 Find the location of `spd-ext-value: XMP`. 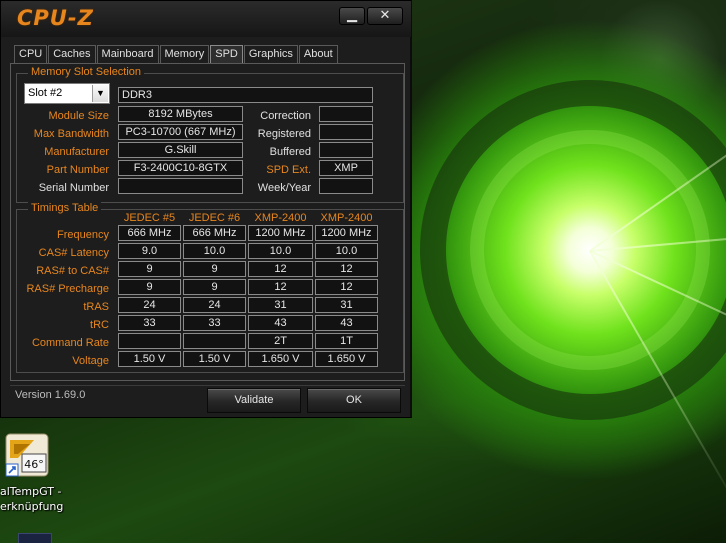

spd-ext-value: XMP is located at coordinates (346, 168).